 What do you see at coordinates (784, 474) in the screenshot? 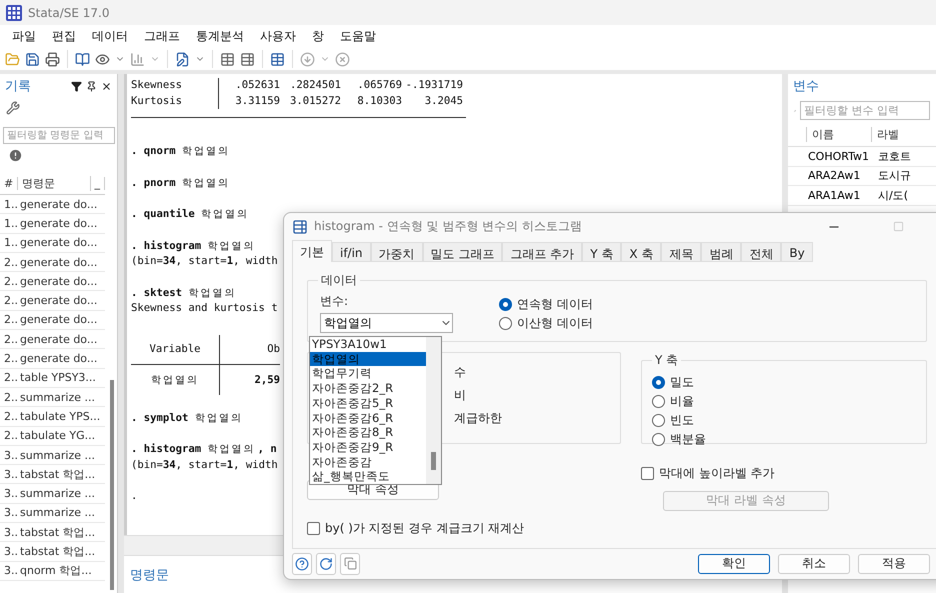
I see `checkbox-option: 막대에 높이라벨 추가` at bounding box center [784, 474].